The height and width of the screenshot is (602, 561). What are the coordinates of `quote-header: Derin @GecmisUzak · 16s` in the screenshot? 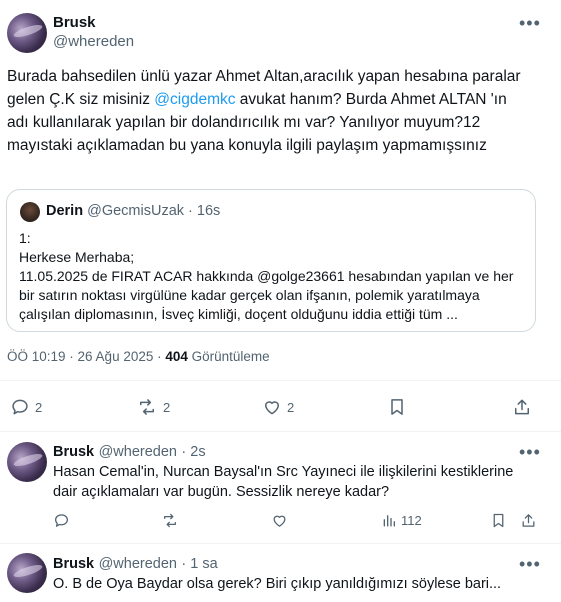 It's located at (133, 211).